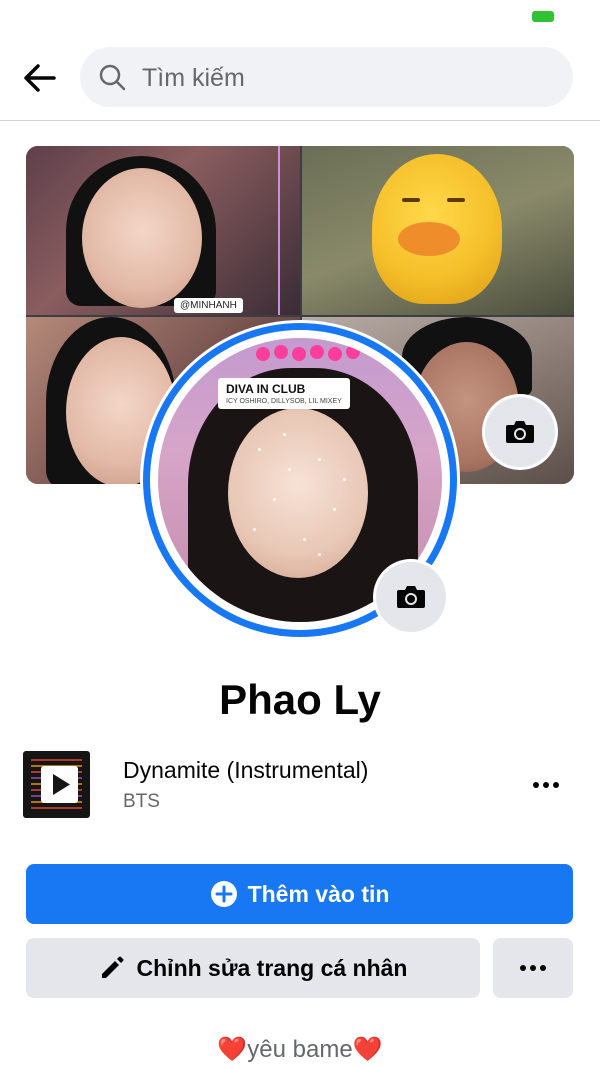 The width and height of the screenshot is (600, 1067). Describe the element at coordinates (59, 784) in the screenshot. I see `play-icon` at that location.